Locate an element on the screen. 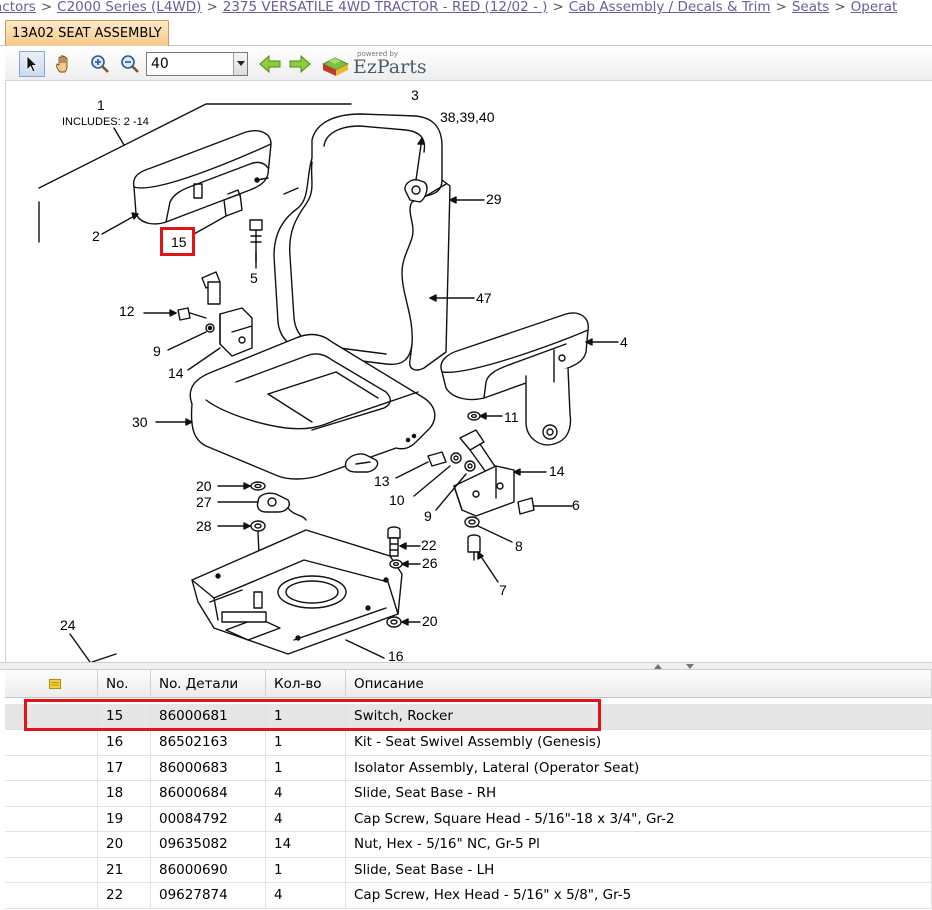 The width and height of the screenshot is (932, 910). callout-27: 27 is located at coordinates (204, 502).